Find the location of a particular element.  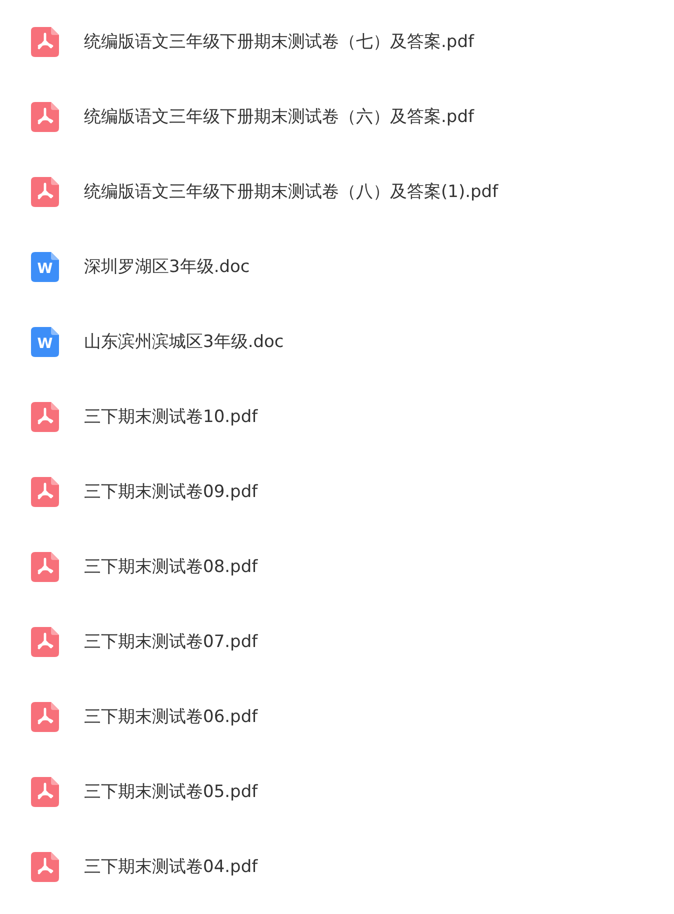

file-name: 统编版语文三年级下册期末测试卷（七）及答案.pdf is located at coordinates (279, 41).